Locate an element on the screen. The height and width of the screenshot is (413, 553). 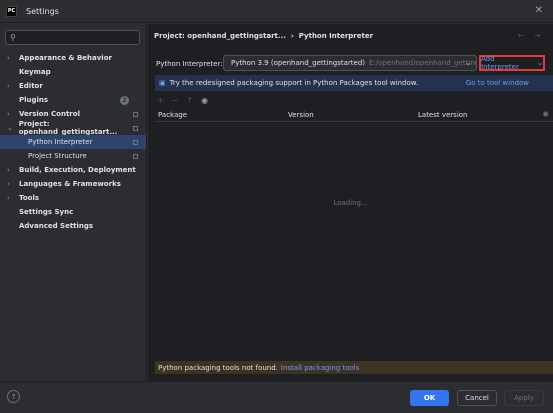
forward-arrow-icon: → is located at coordinates (537, 35).